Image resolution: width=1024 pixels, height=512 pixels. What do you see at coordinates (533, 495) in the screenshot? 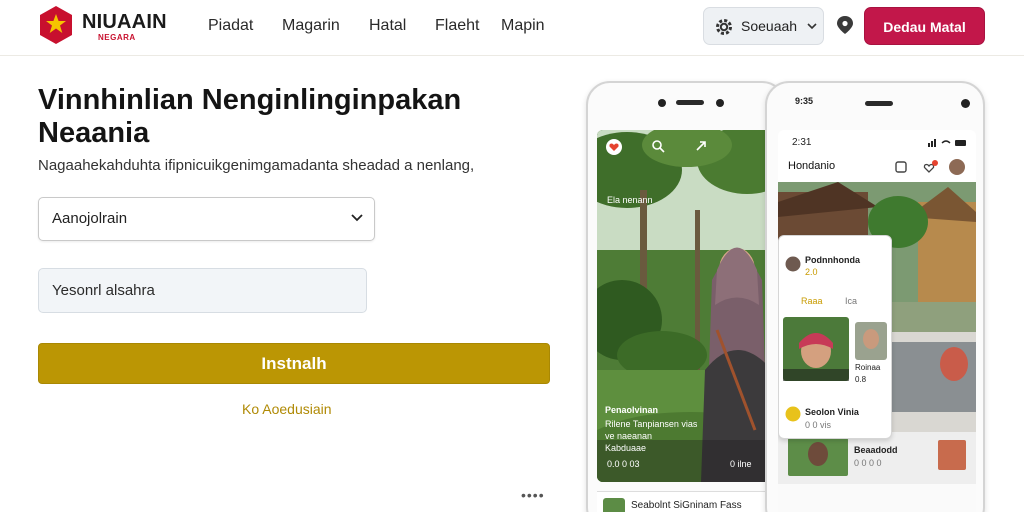
I see `pager-dots: ••••` at bounding box center [533, 495].